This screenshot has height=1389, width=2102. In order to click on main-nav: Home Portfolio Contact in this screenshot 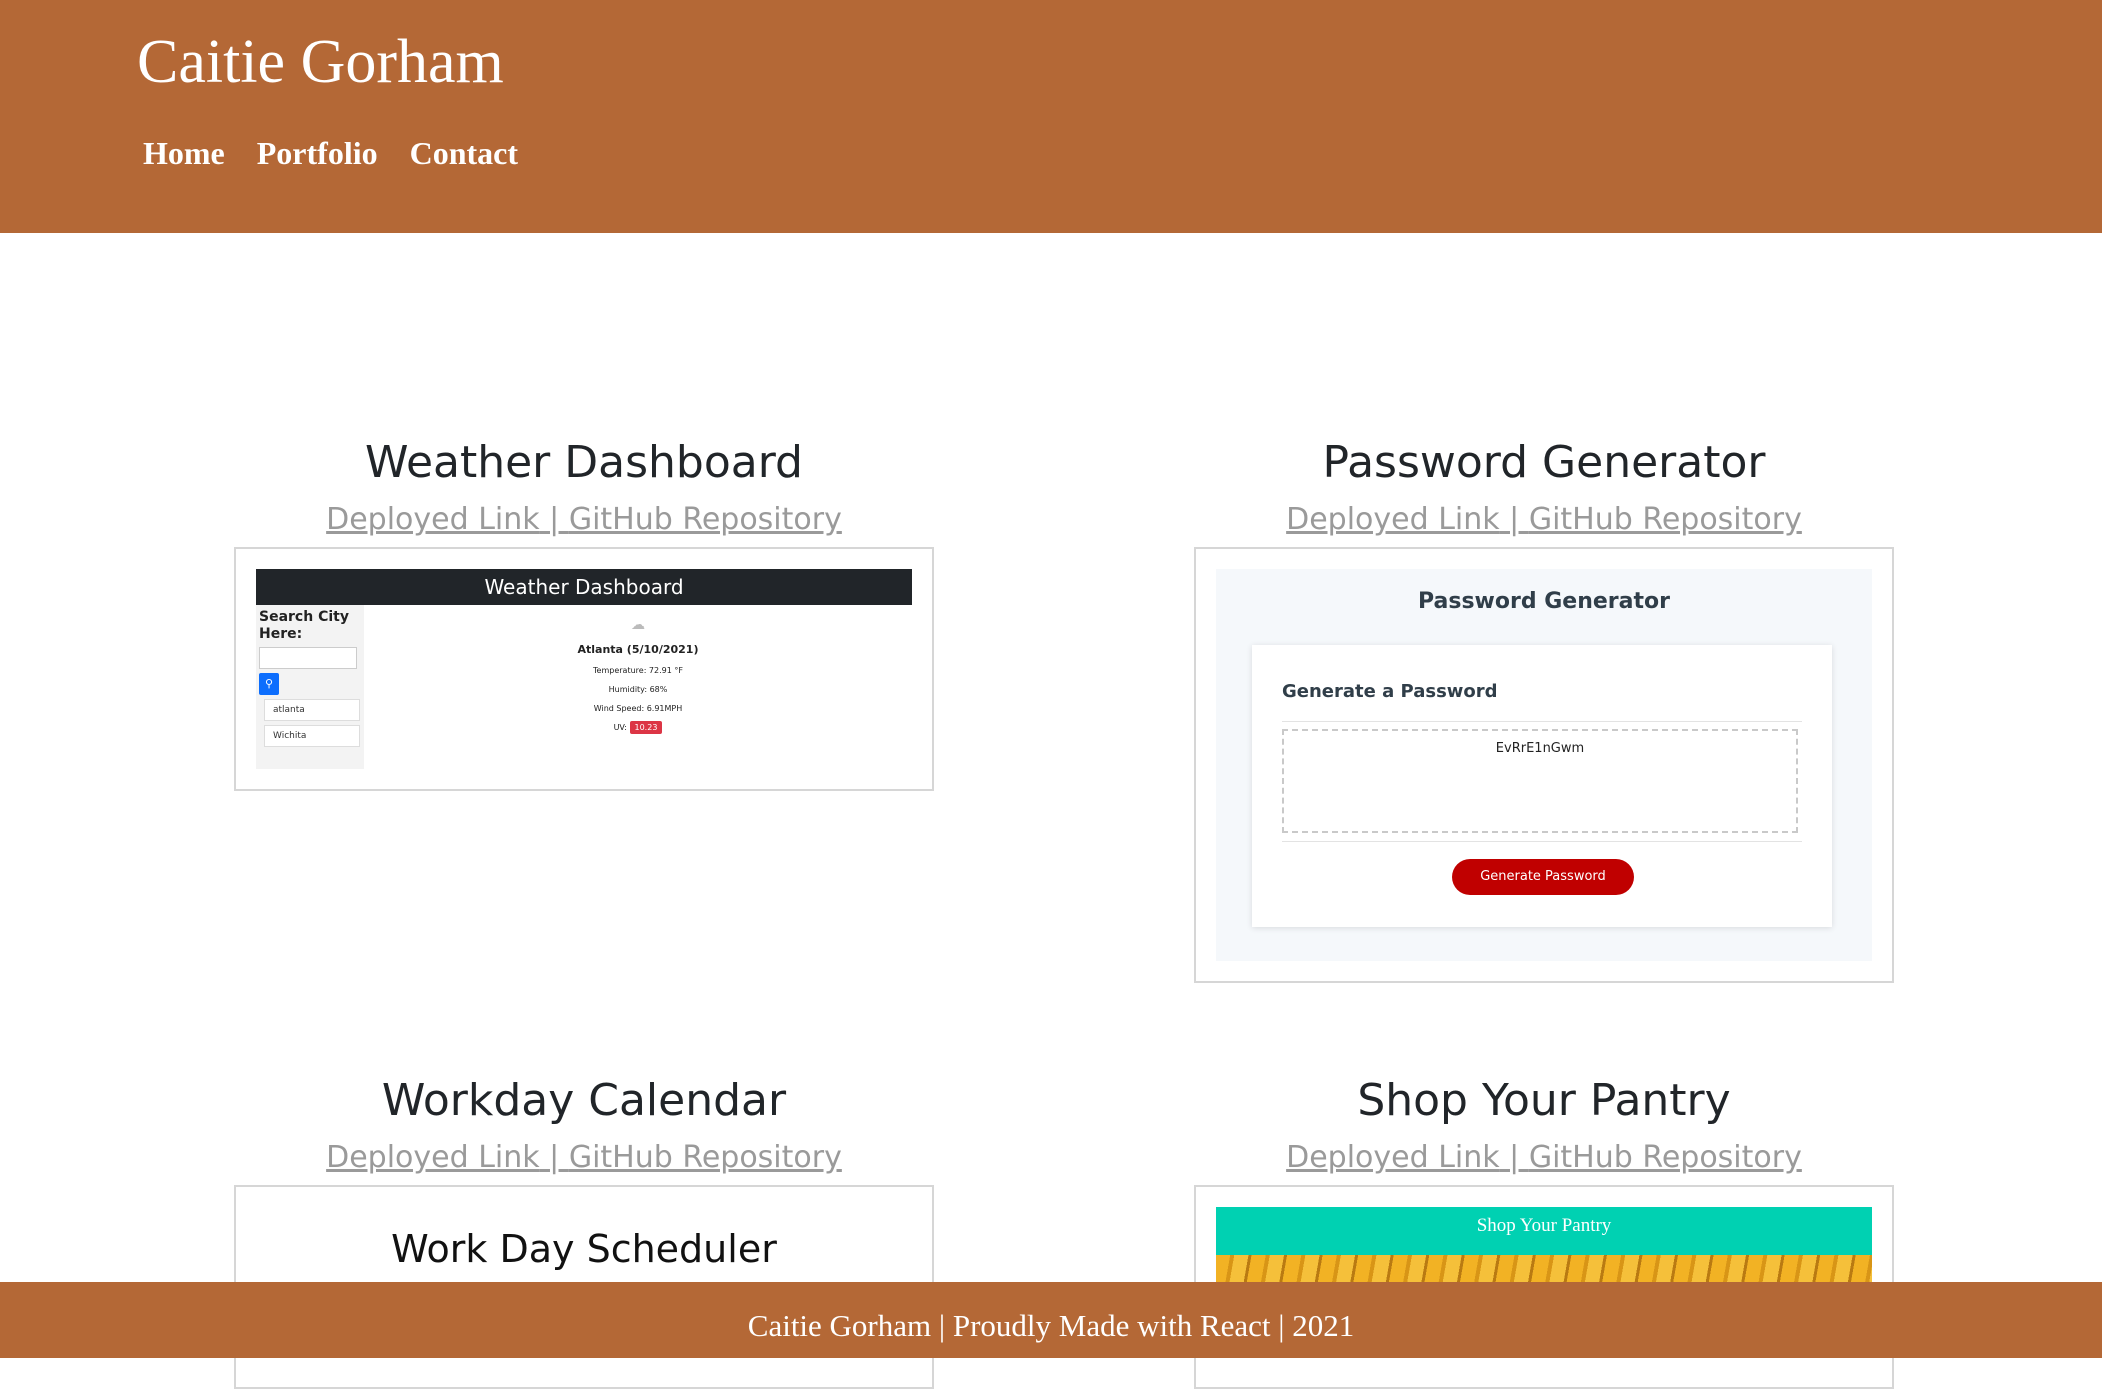, I will do `click(330, 153)`.